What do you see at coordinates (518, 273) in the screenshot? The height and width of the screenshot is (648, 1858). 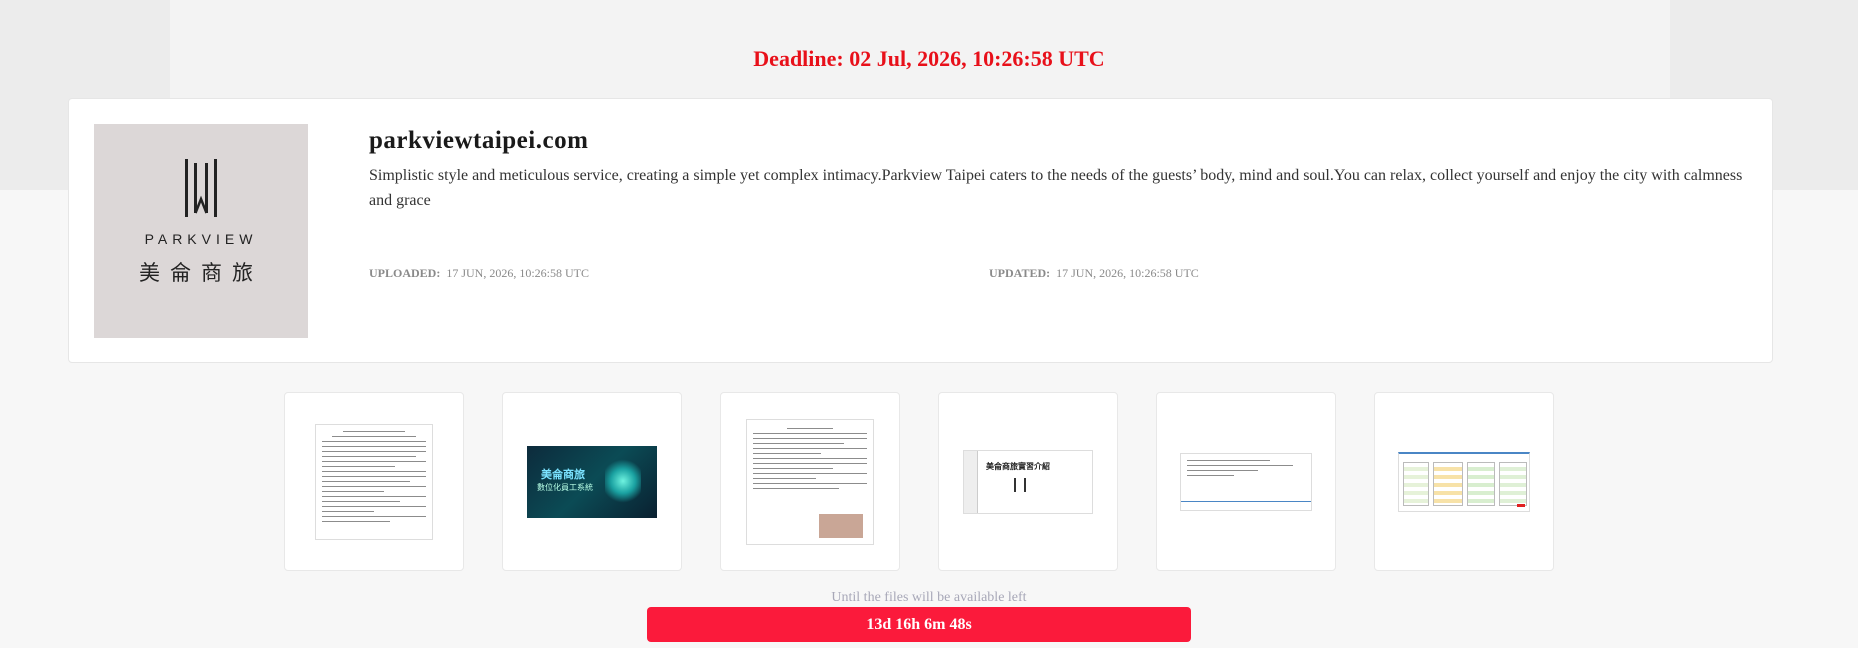 I see `uploaded-value: 17 JUN, 2026, 10:26:58 UTC` at bounding box center [518, 273].